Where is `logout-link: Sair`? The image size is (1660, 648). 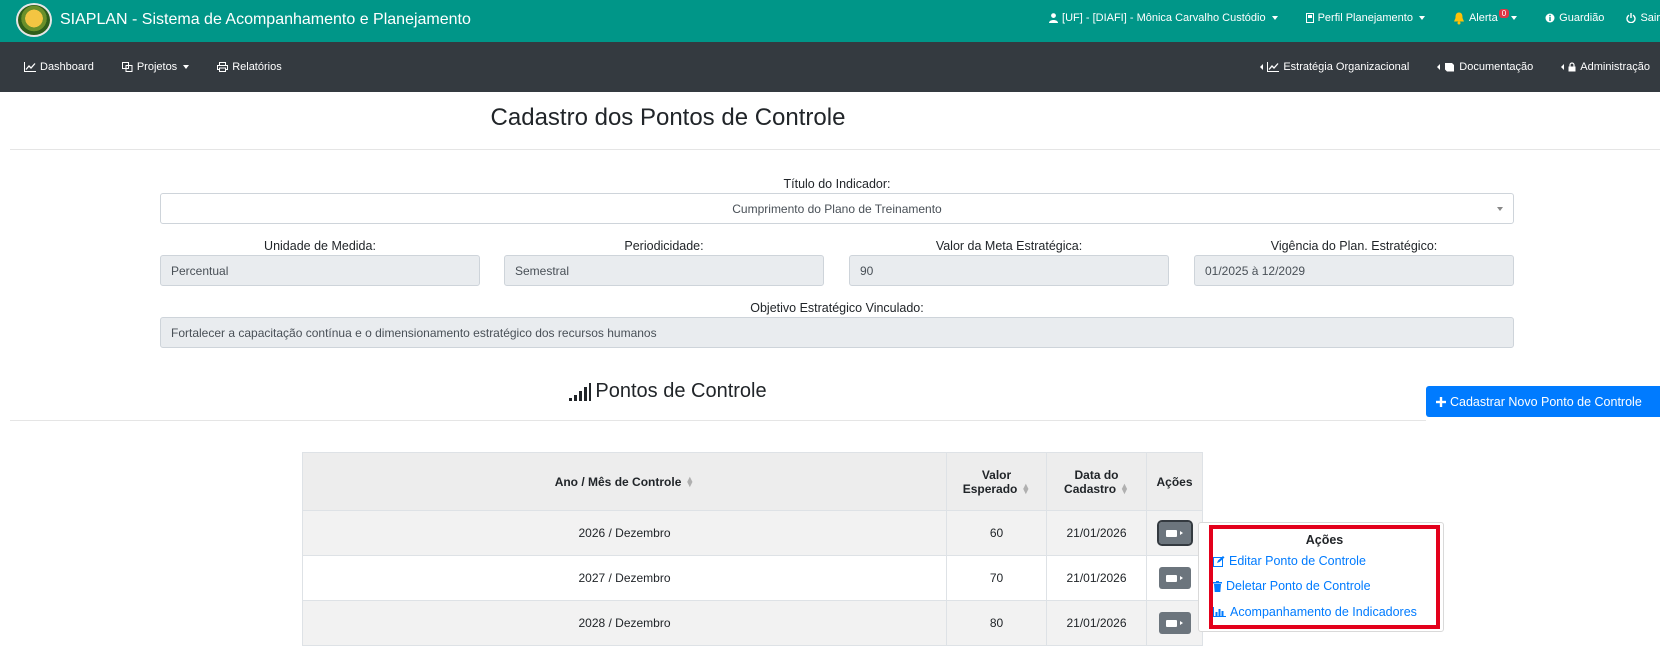
logout-link: Sair is located at coordinates (1643, 18).